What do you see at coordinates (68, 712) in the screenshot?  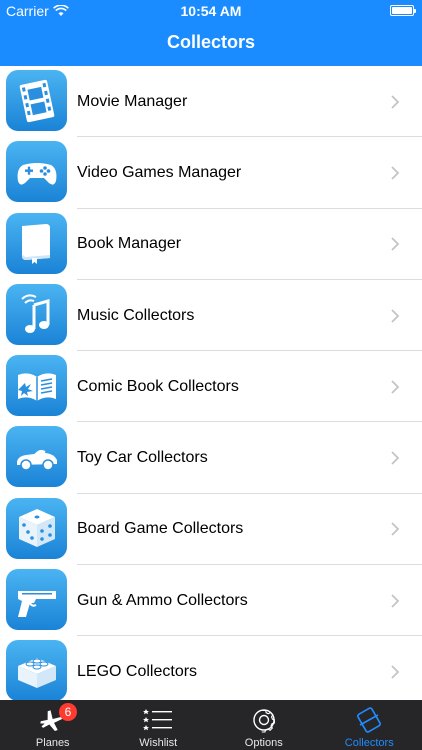 I see `planes-badge: 6` at bounding box center [68, 712].